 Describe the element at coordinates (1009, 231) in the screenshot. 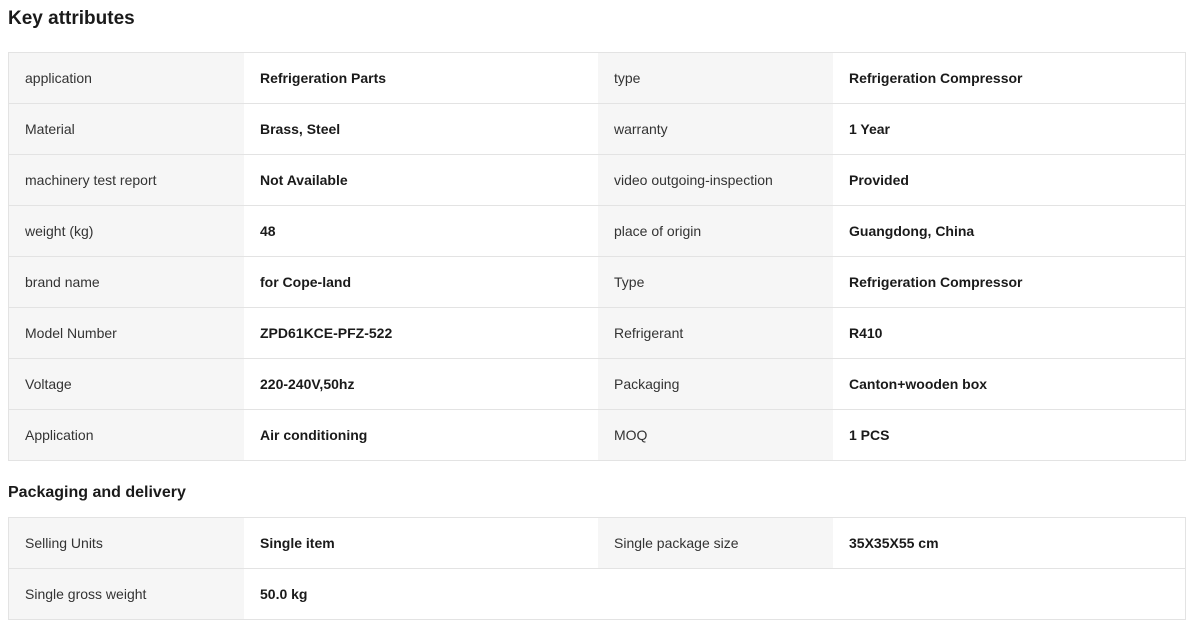

I see `attribute-value: Guangdong, China` at that location.